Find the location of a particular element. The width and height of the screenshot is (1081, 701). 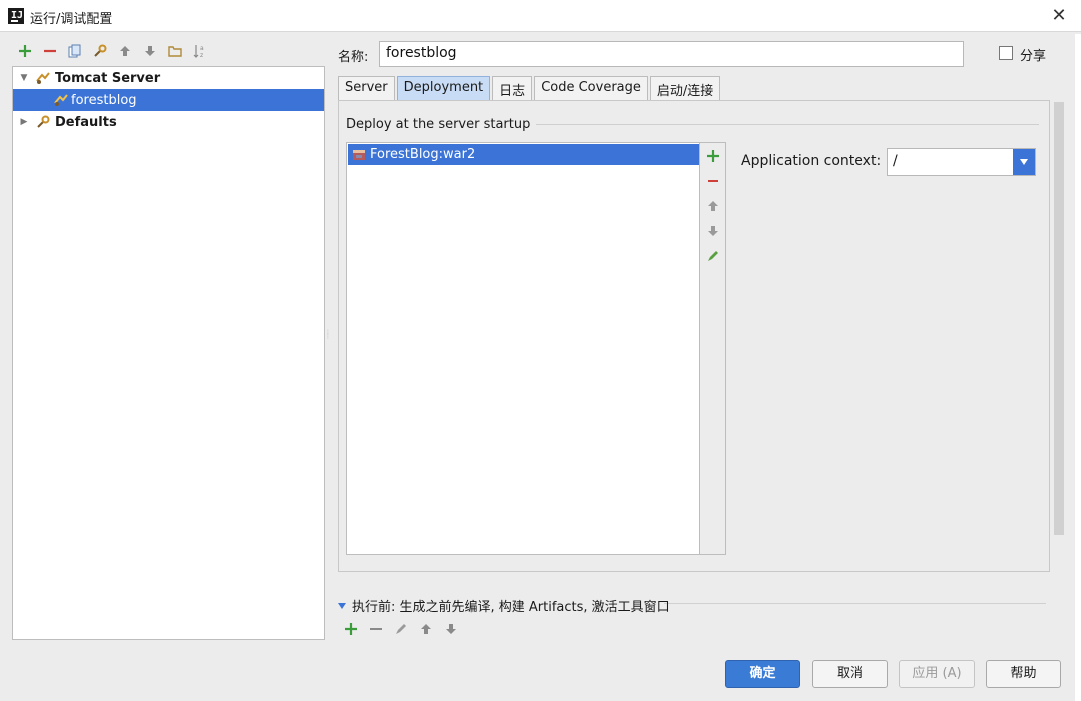

deploy-list-toolbar is located at coordinates (713, 348).